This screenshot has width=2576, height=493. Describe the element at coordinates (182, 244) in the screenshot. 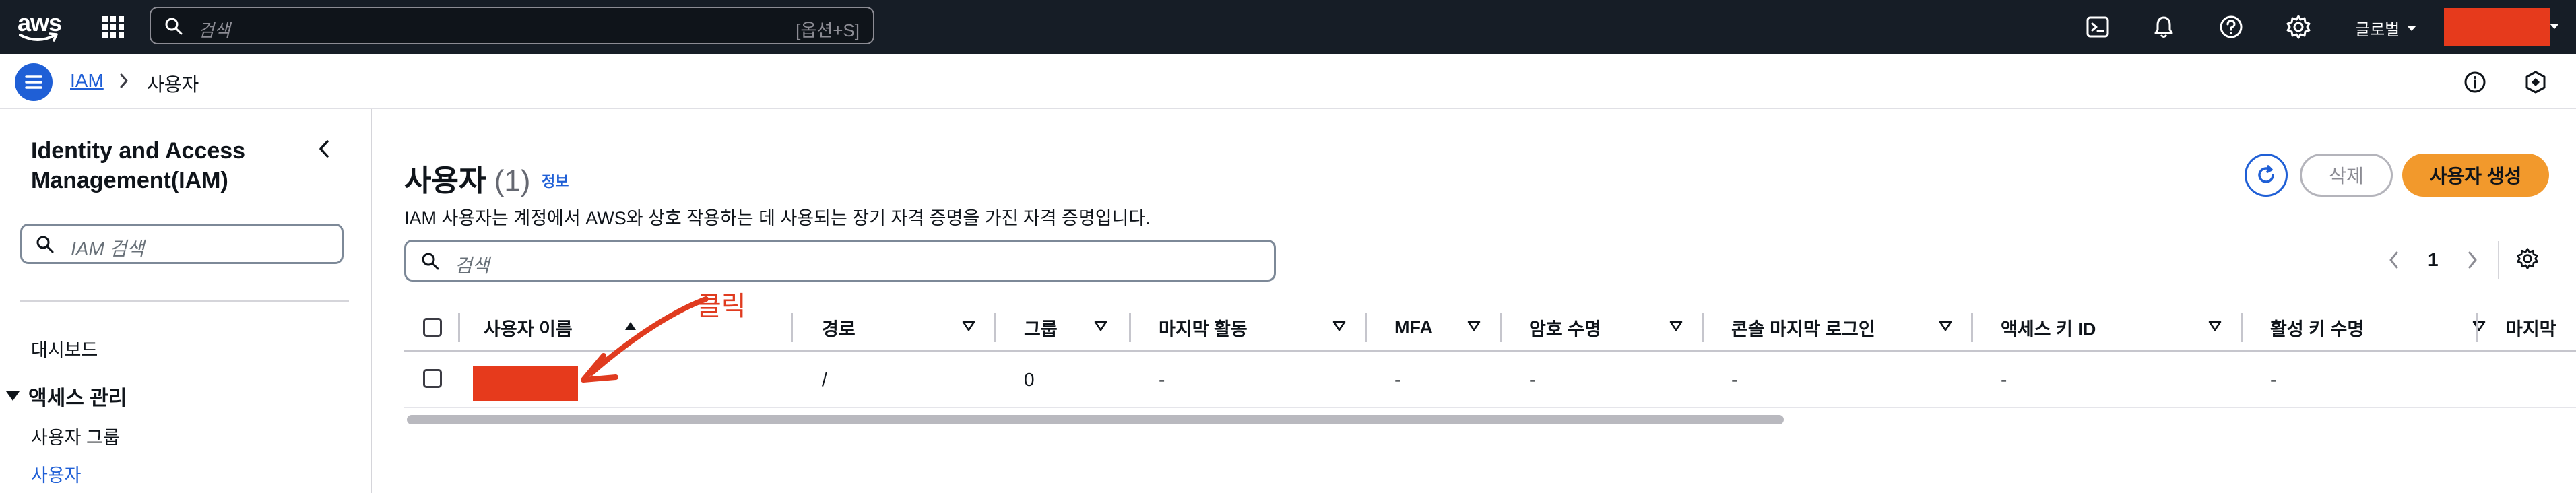

I see `iam-search-input: IAM 검색` at that location.